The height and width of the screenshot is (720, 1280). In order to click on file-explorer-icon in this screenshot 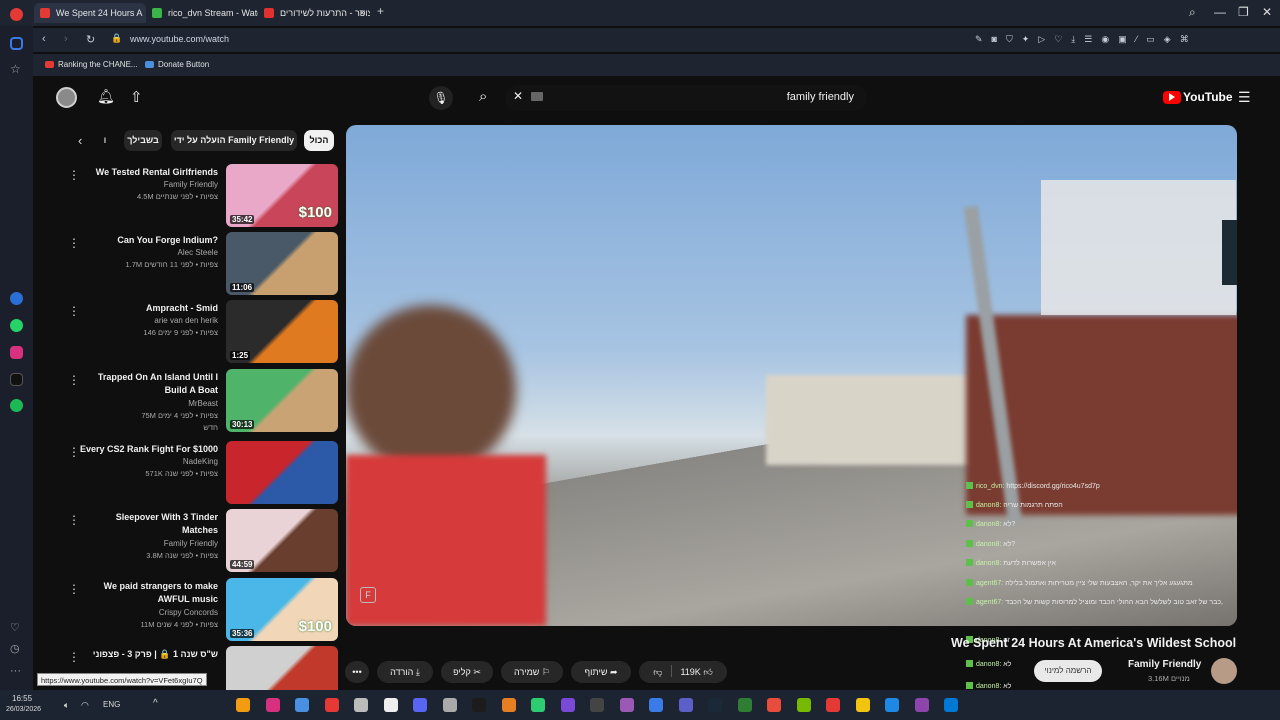, I will do `click(862, 705)`.